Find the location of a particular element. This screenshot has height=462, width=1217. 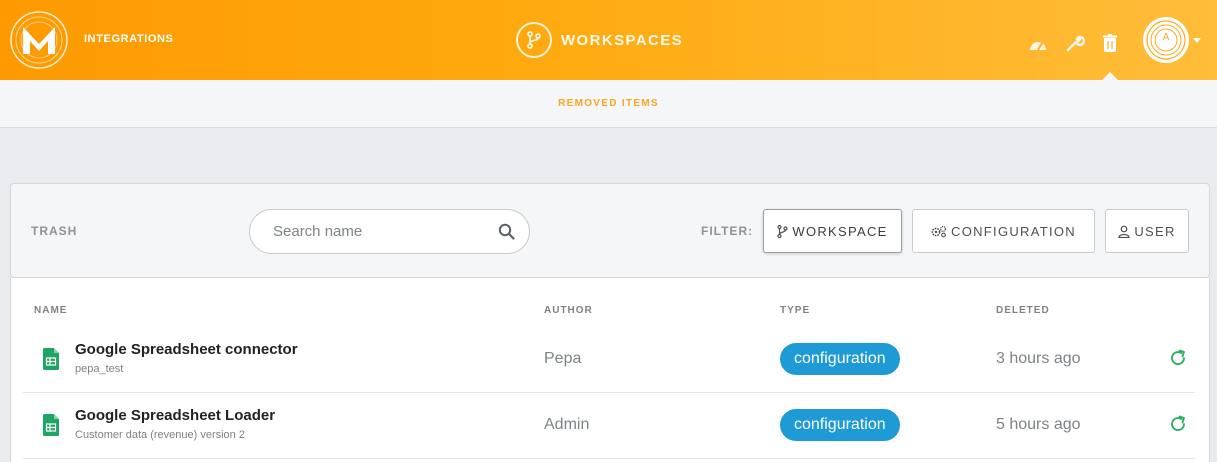

filter-workspace-label: WORKSPACE is located at coordinates (840, 231).